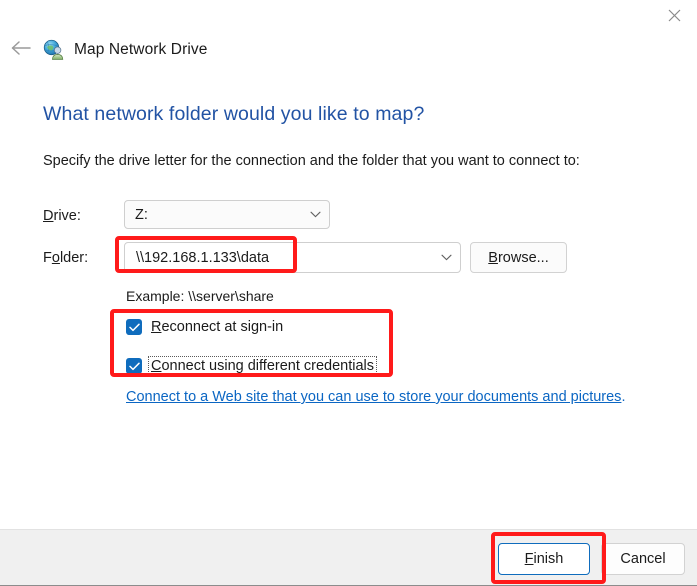 This screenshot has width=697, height=586. I want to click on folder-combo-value: \\192.168.1.133\data, so click(203, 257).